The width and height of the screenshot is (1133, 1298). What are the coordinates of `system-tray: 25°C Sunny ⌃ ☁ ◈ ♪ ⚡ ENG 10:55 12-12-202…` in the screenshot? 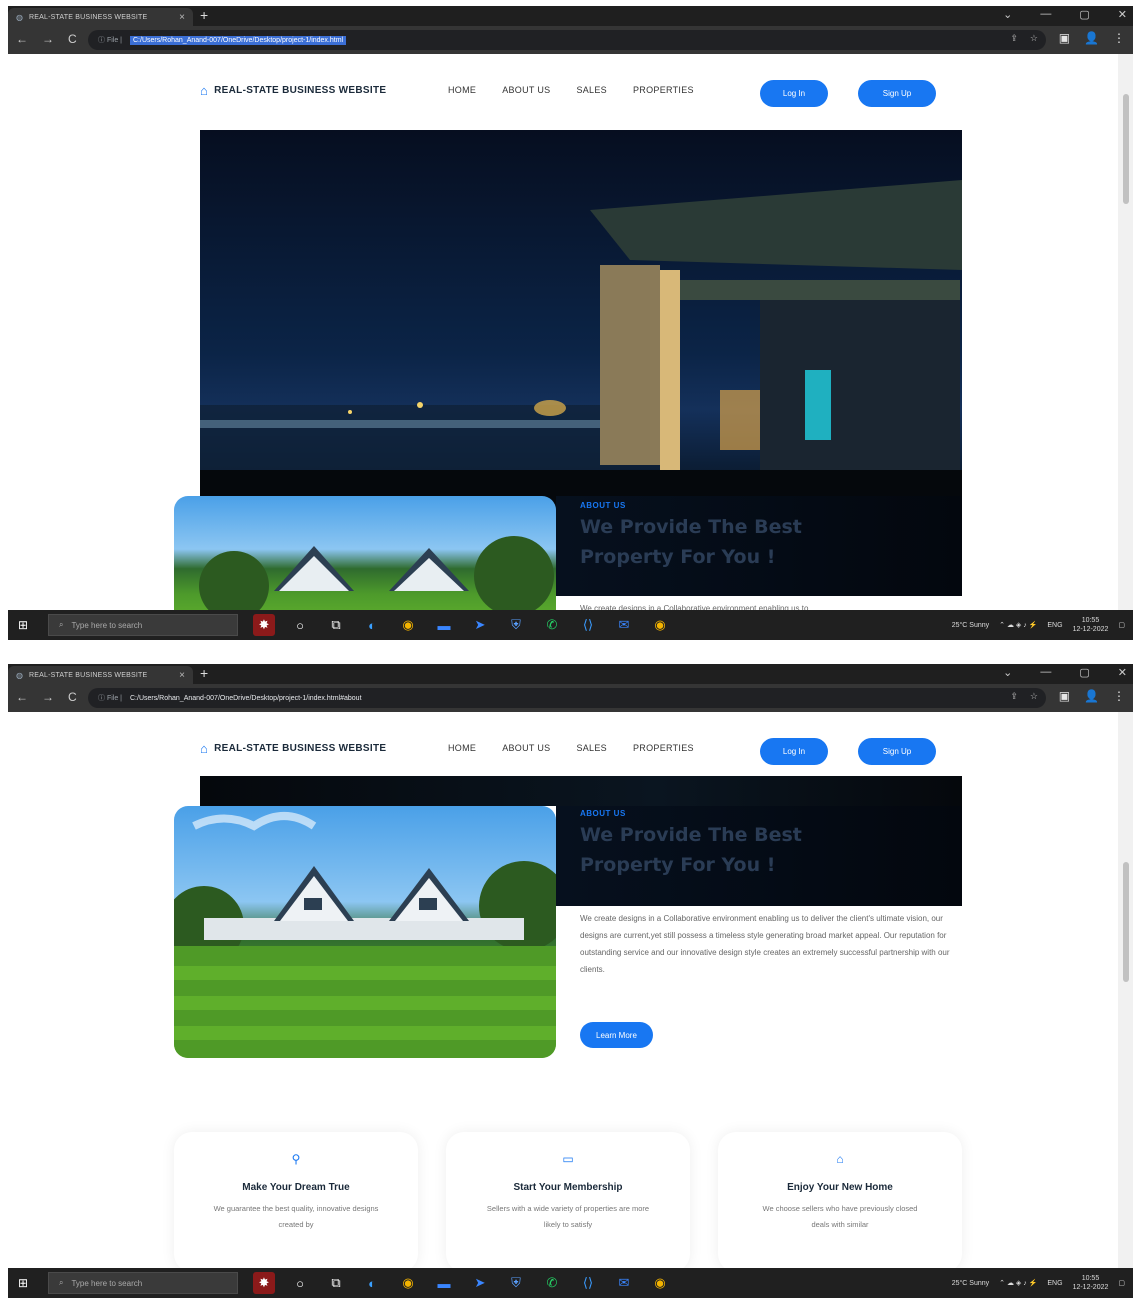 It's located at (1038, 1283).